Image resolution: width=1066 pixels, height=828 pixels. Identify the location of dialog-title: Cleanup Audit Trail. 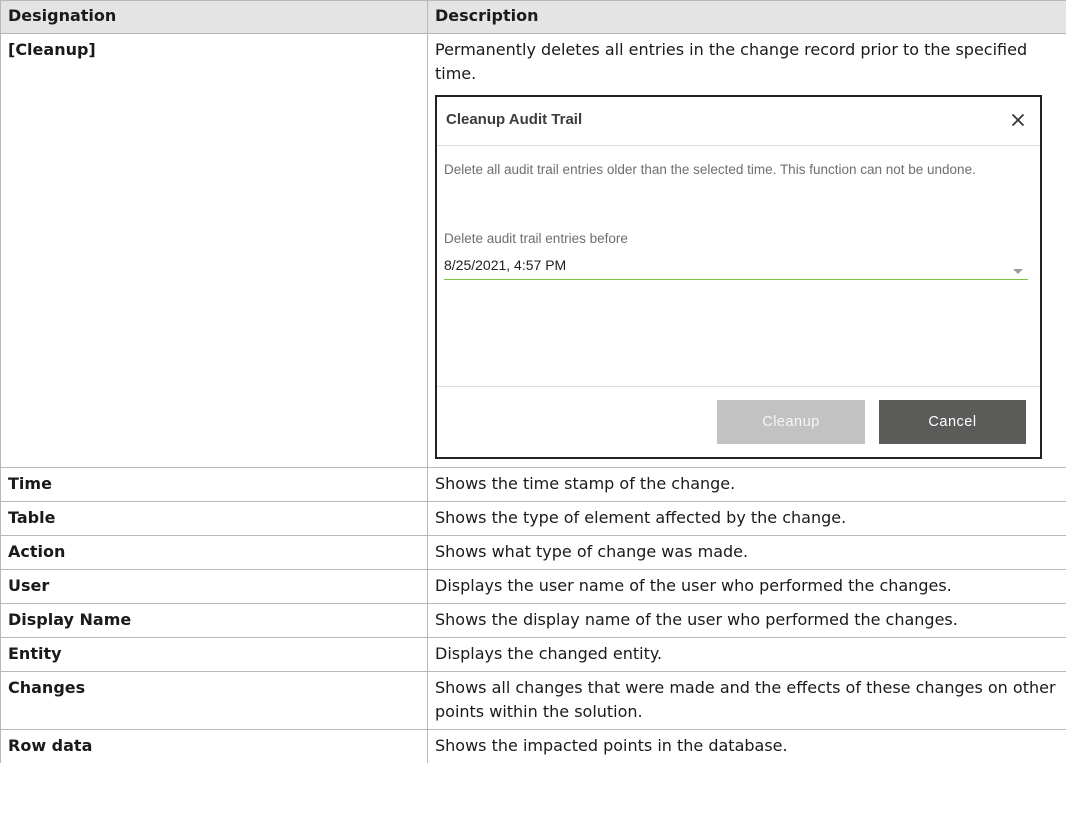
(514, 119).